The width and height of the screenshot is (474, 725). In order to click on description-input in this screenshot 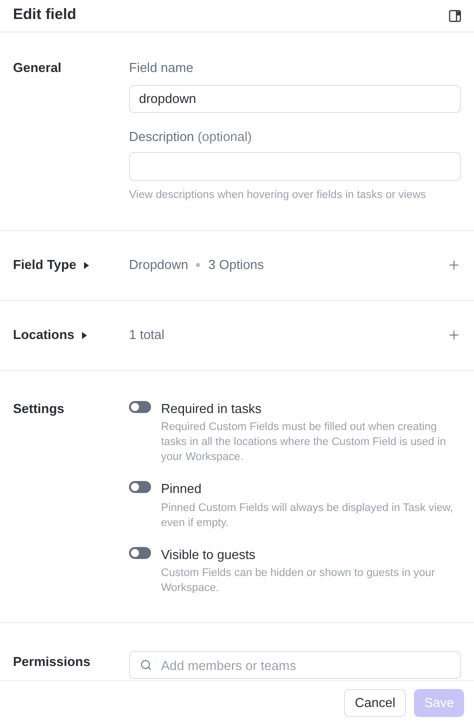, I will do `click(295, 166)`.